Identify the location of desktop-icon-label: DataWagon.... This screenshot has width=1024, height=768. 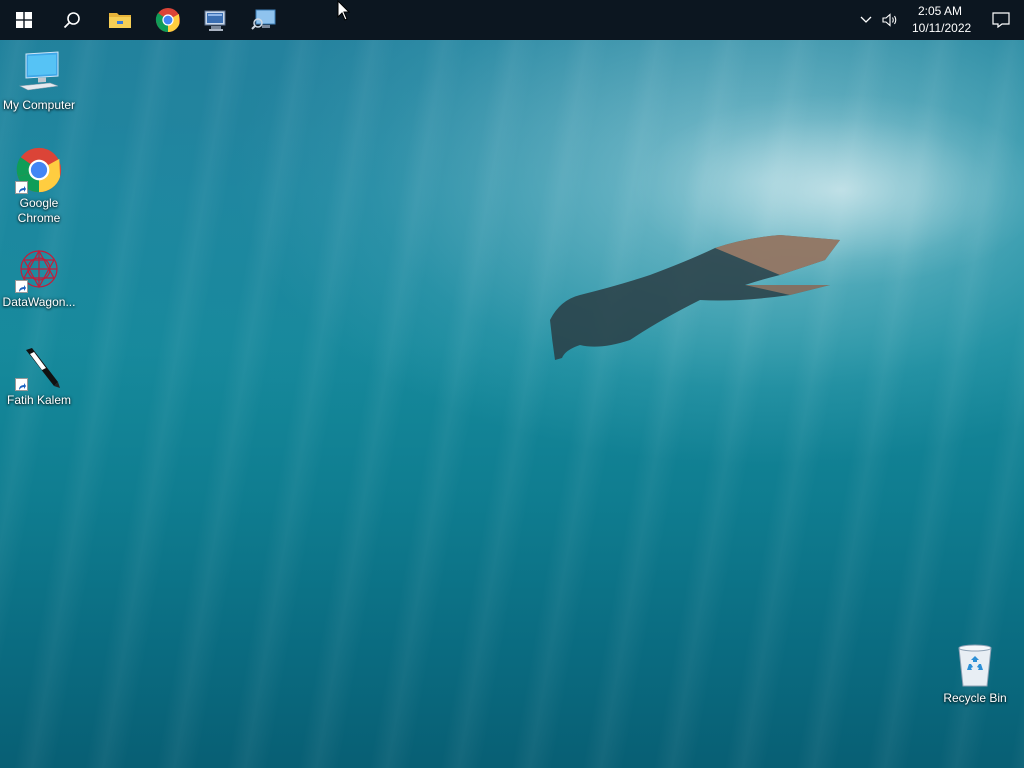
(39, 302).